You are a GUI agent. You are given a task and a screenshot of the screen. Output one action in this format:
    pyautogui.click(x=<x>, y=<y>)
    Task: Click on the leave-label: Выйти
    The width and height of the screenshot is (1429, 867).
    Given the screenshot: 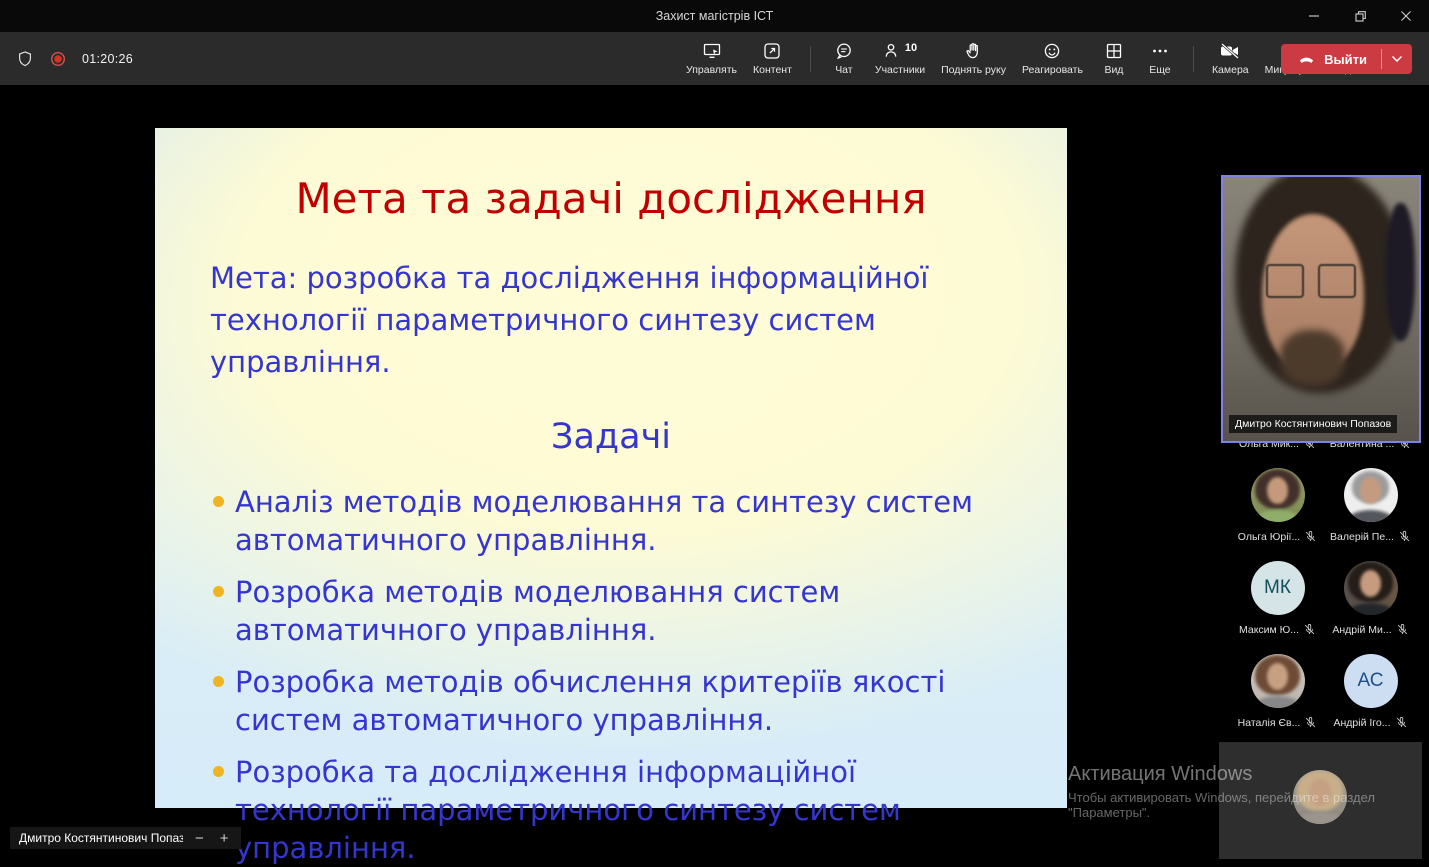 What is the action you would take?
    pyautogui.click(x=1345, y=59)
    